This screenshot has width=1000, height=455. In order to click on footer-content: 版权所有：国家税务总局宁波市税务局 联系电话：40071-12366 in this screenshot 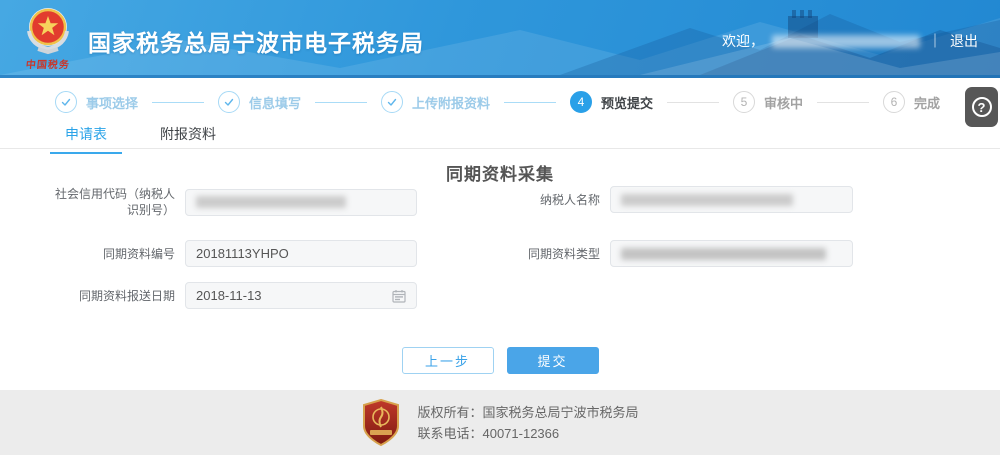, I will do `click(500, 422)`.